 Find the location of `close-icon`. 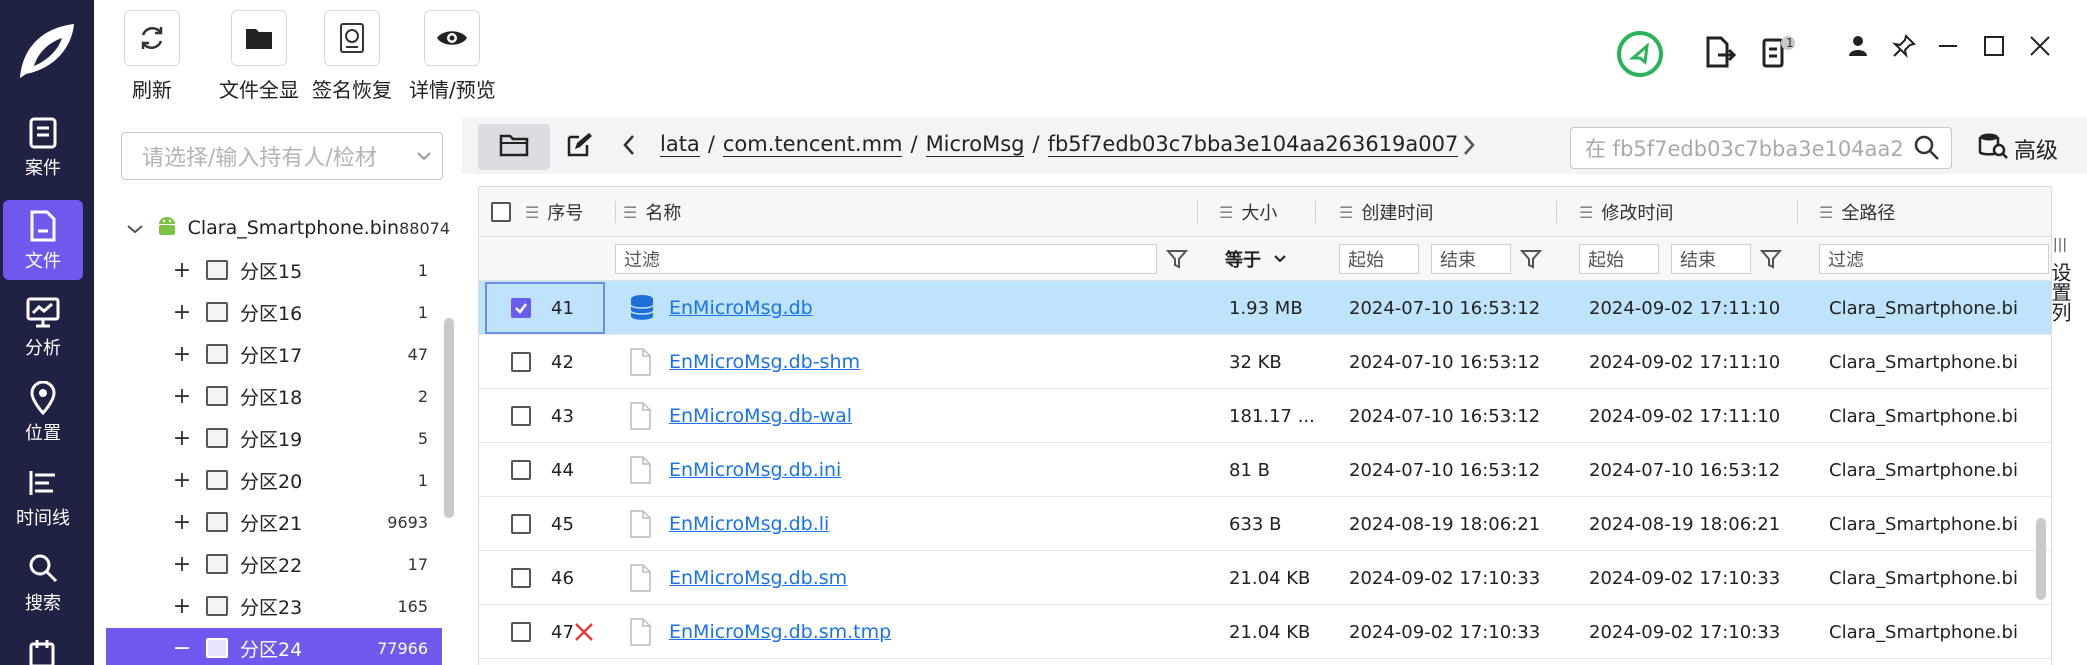

close-icon is located at coordinates (2040, 46).